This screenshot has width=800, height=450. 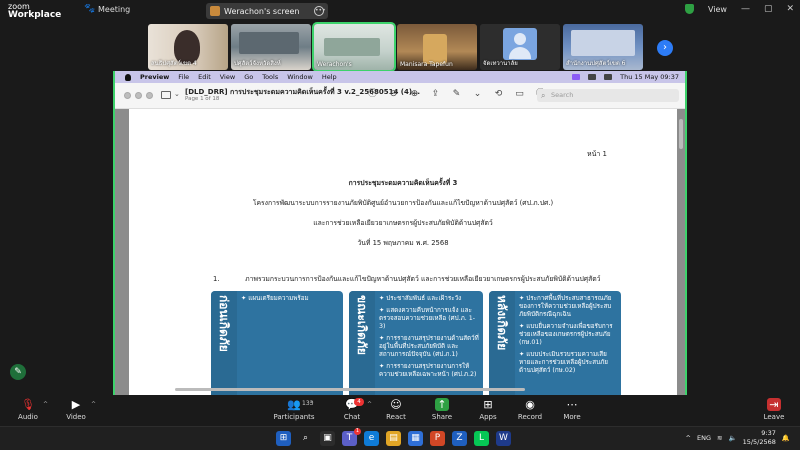 What do you see at coordinates (481, 438) in the screenshot?
I see `line-icon: L` at bounding box center [481, 438].